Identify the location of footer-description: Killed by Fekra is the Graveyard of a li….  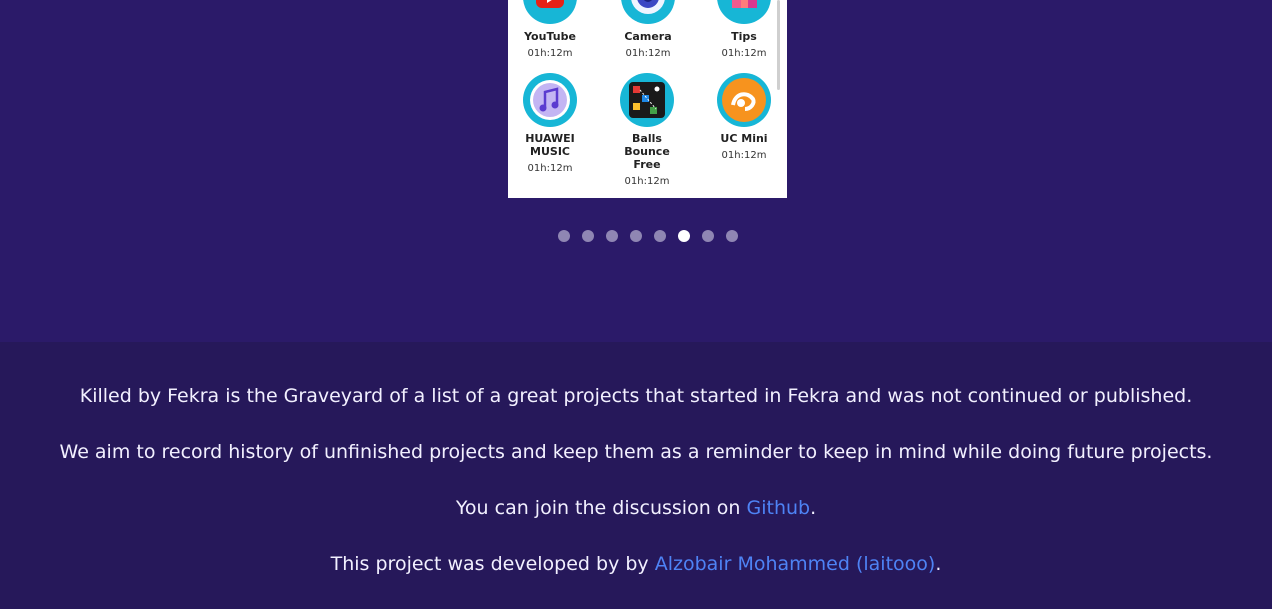
(636, 396).